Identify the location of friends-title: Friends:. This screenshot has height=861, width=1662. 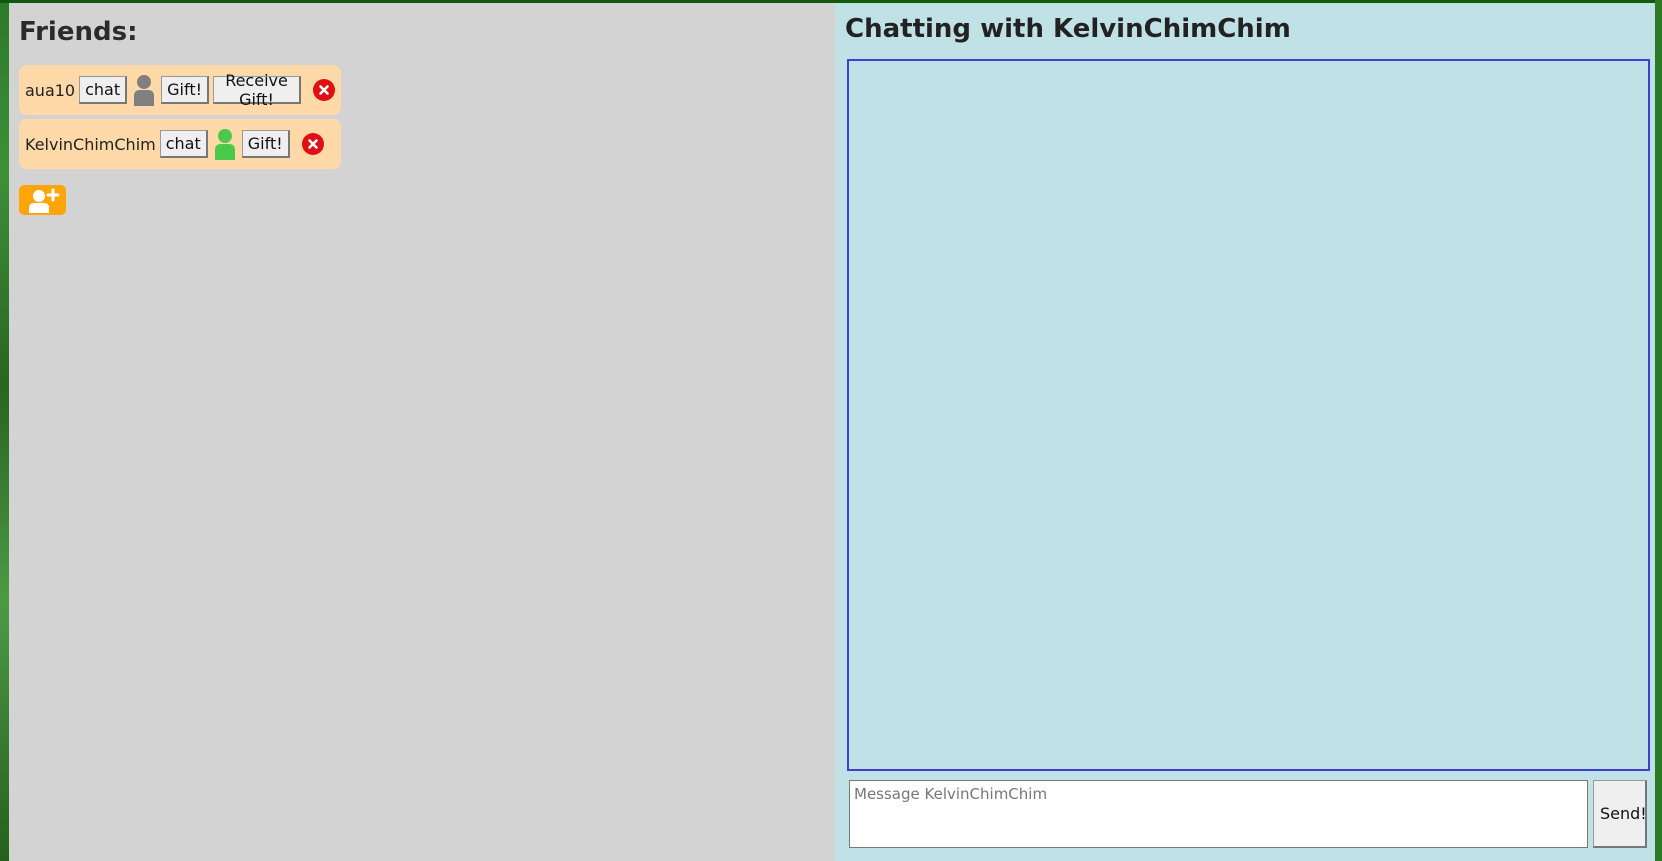
(78, 32).